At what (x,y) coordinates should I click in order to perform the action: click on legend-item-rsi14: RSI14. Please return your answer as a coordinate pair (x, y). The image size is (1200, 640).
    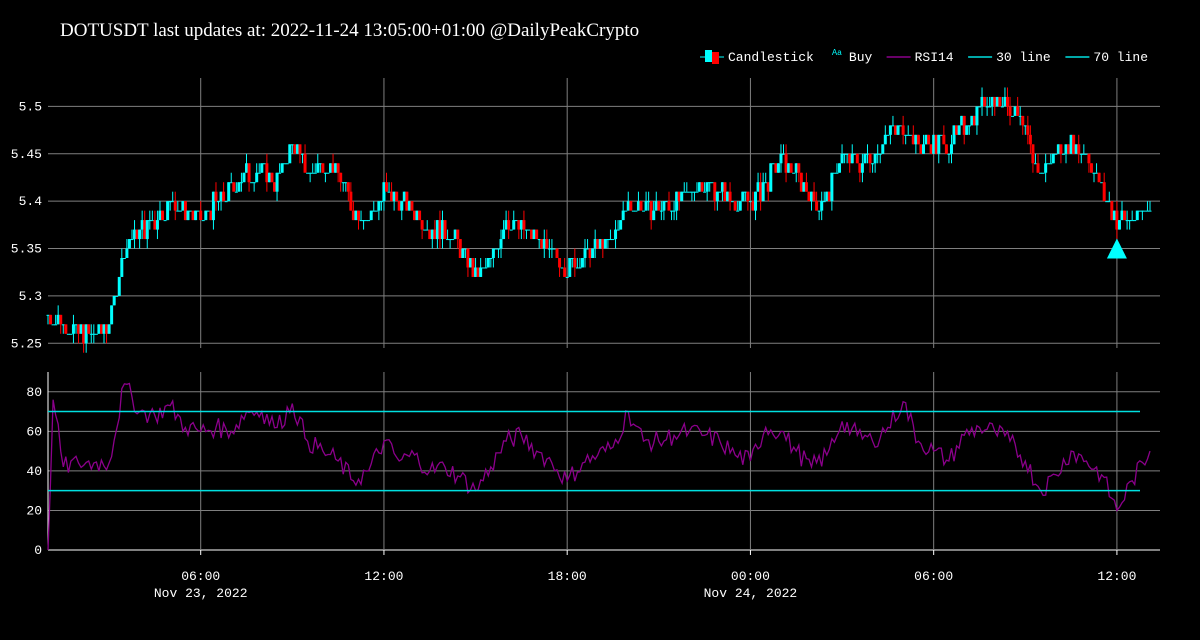
    Looking at the image, I should click on (920, 57).